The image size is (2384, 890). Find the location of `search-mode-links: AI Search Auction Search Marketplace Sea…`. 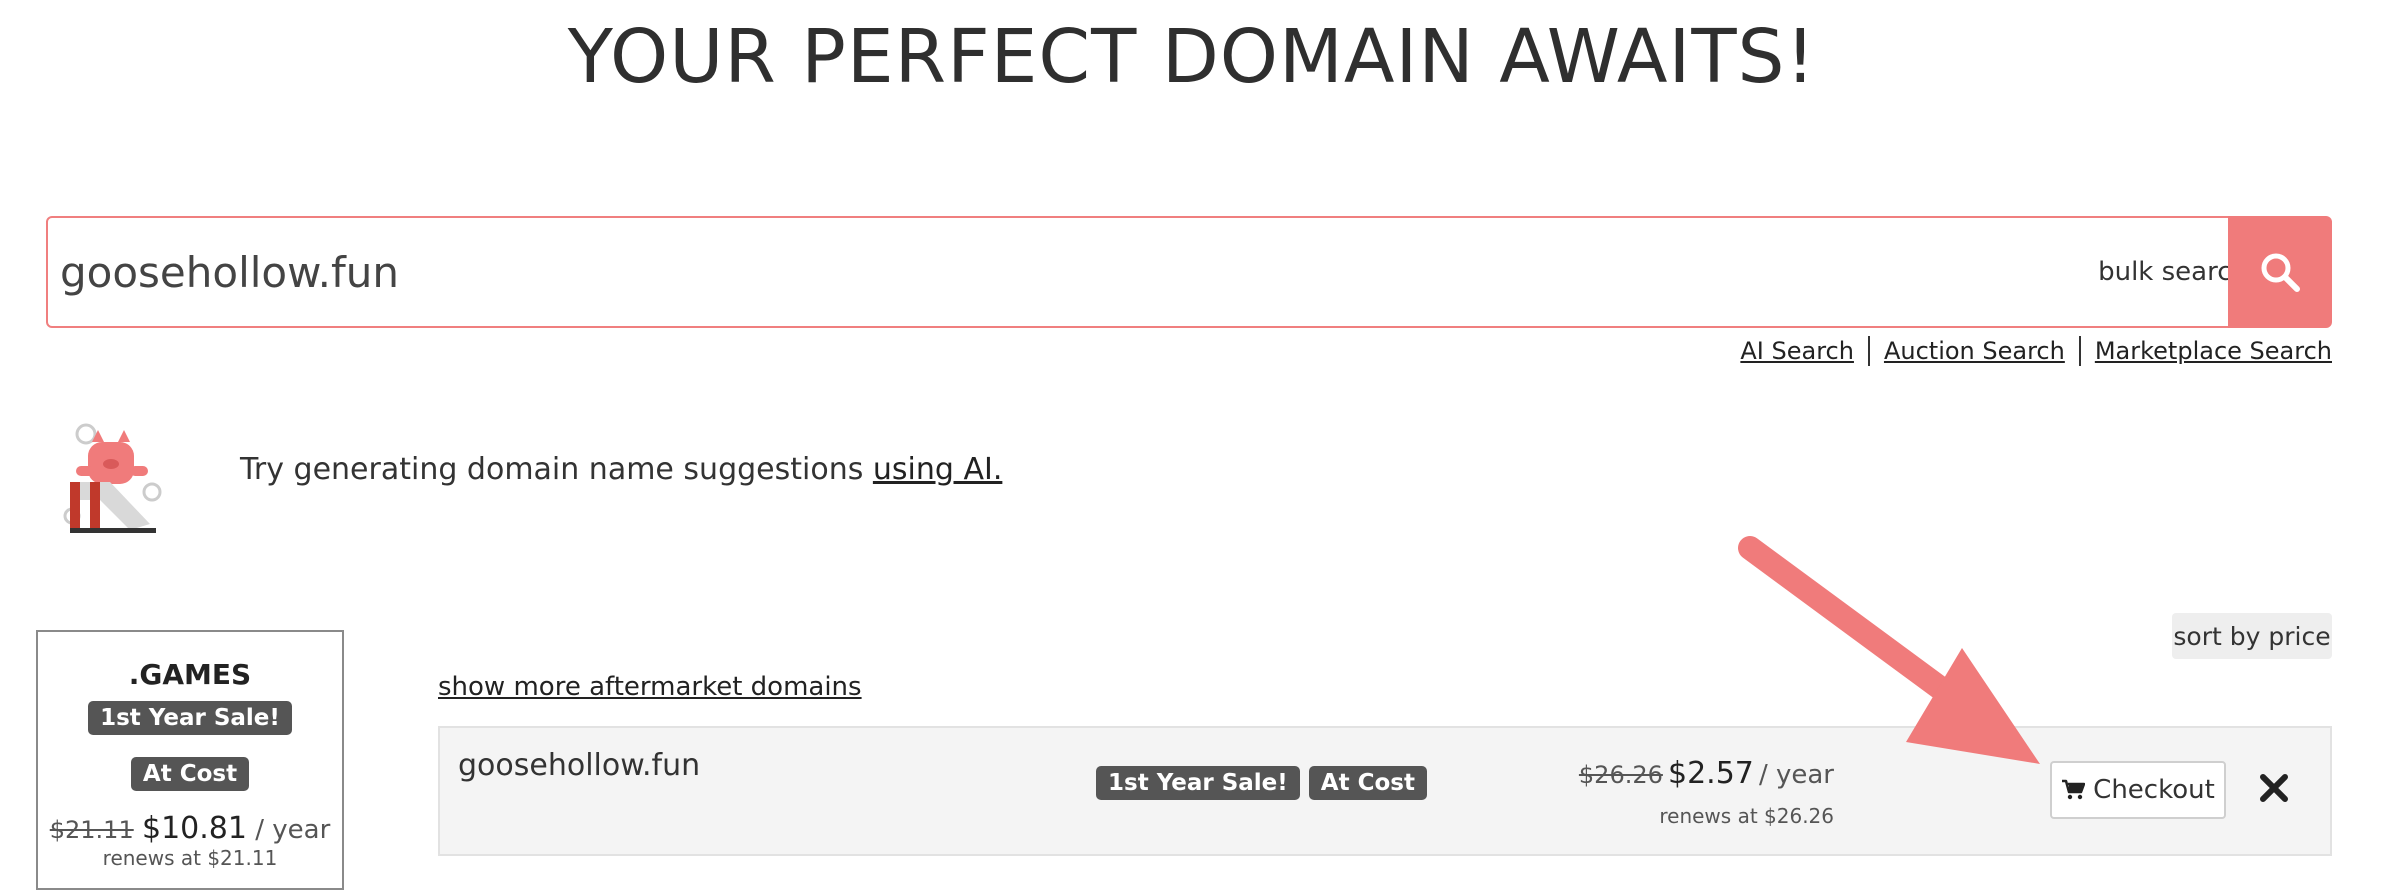

search-mode-links: AI Search Auction Search Marketplace Sea… is located at coordinates (2036, 351).